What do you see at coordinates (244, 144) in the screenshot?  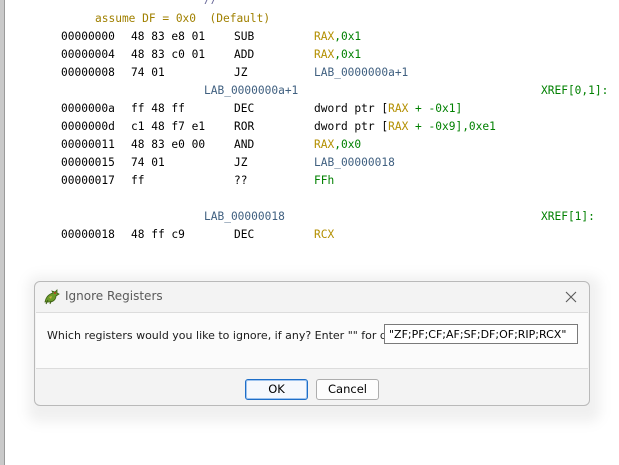 I see `mnemonic: AND` at bounding box center [244, 144].